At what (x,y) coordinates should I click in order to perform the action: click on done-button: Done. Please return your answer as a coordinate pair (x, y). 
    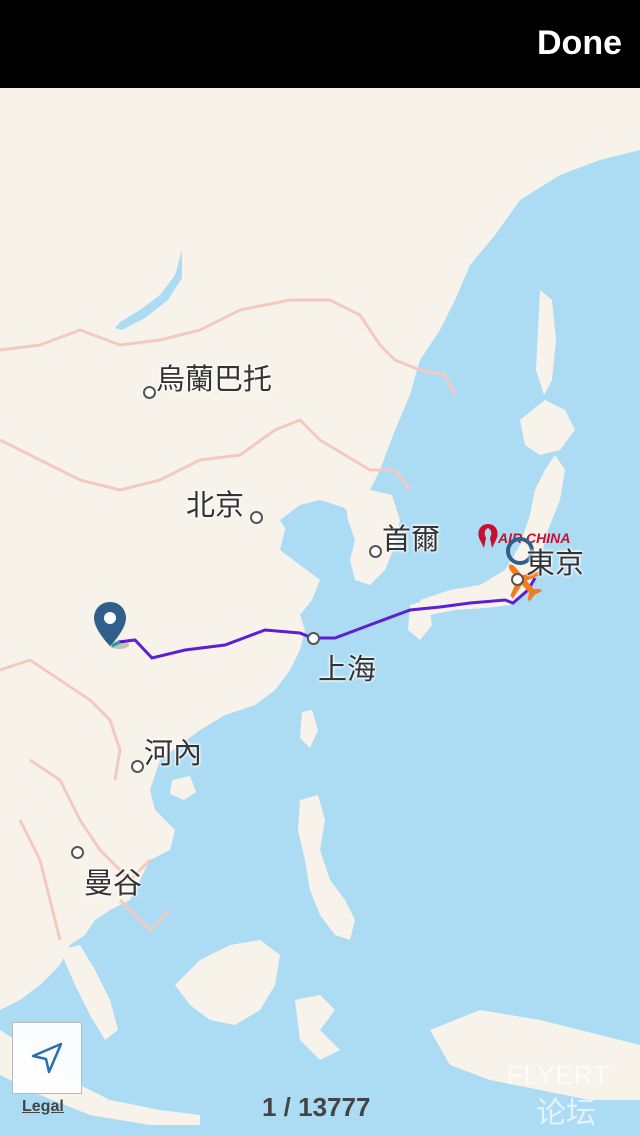
    Looking at the image, I should click on (579, 43).